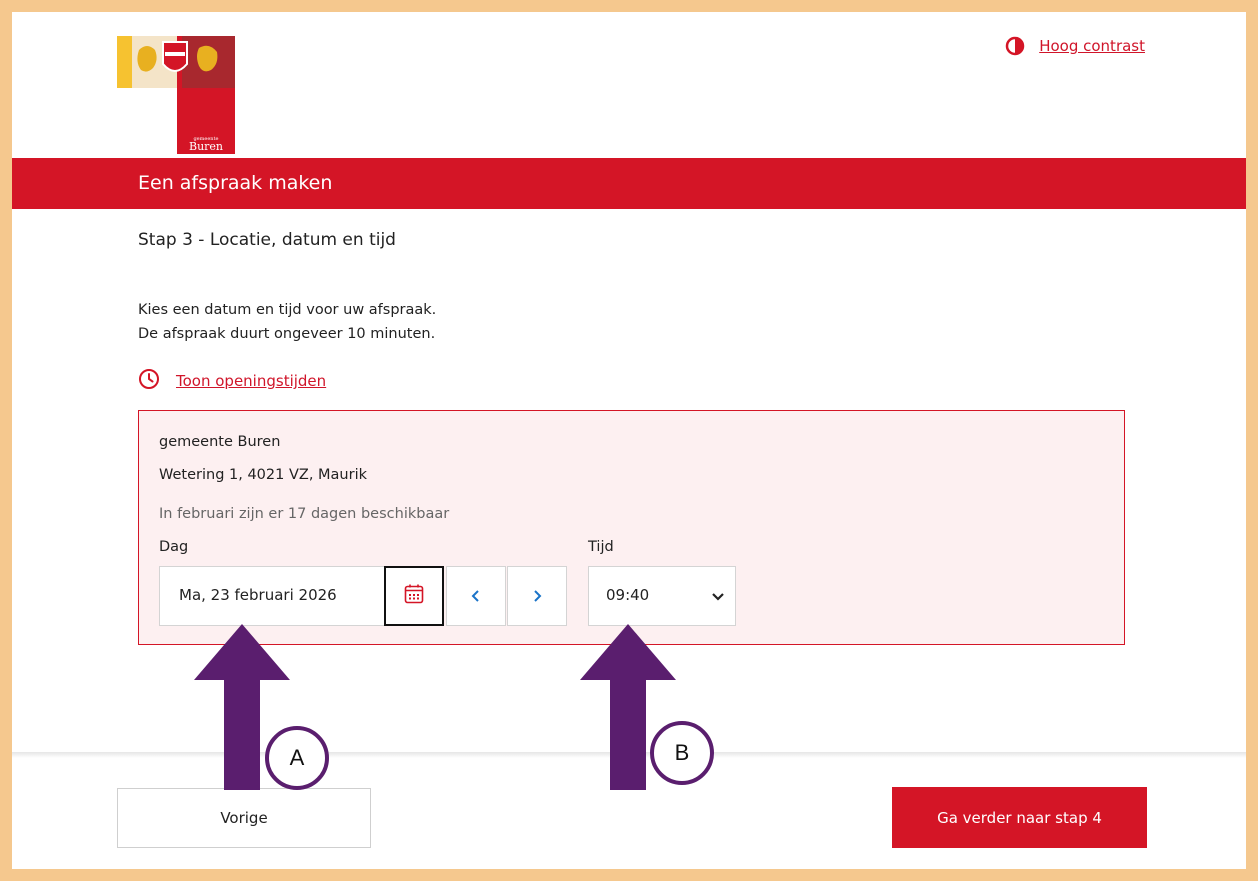 The height and width of the screenshot is (881, 1258). What do you see at coordinates (206, 146) in the screenshot?
I see `logo-text: Buren` at bounding box center [206, 146].